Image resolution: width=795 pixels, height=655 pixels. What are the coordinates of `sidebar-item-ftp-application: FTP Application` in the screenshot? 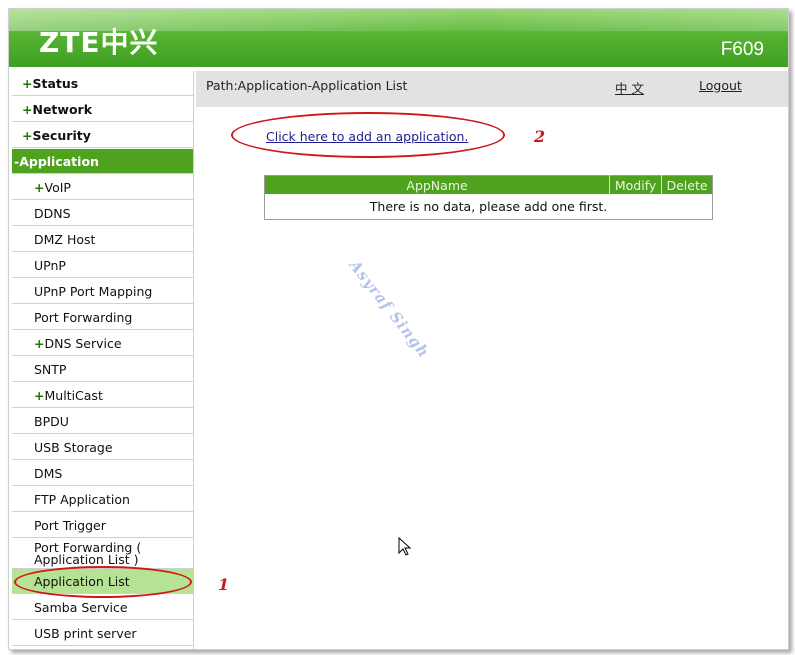 It's located at (102, 499).